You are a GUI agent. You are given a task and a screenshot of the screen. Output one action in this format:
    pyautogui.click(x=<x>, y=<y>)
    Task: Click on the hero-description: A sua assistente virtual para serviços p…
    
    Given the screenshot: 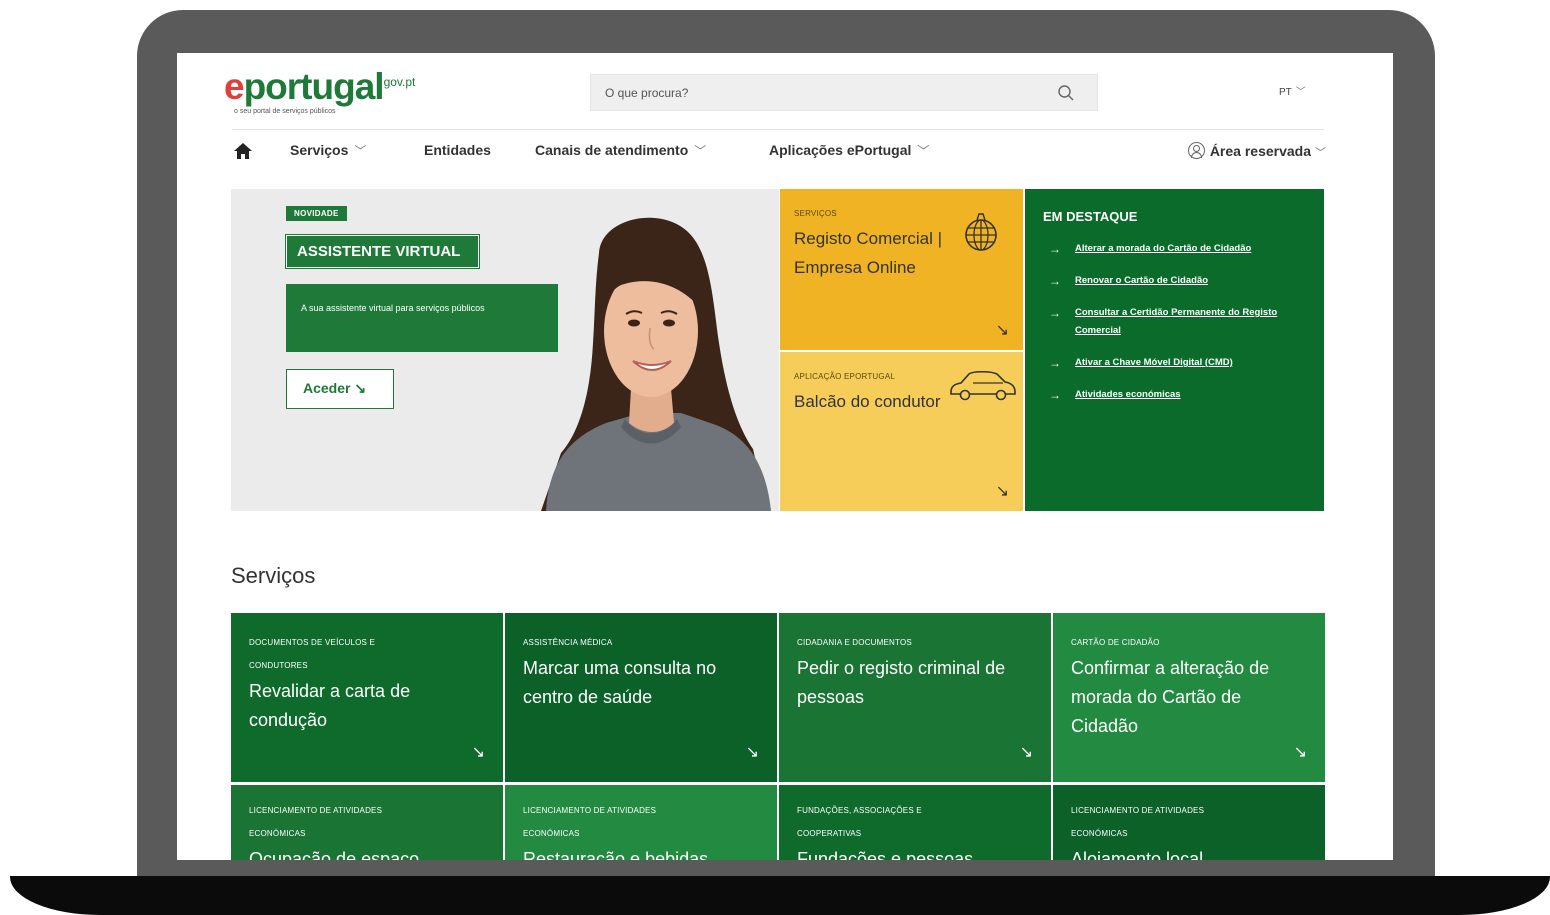 What is the action you would take?
    pyautogui.click(x=422, y=318)
    